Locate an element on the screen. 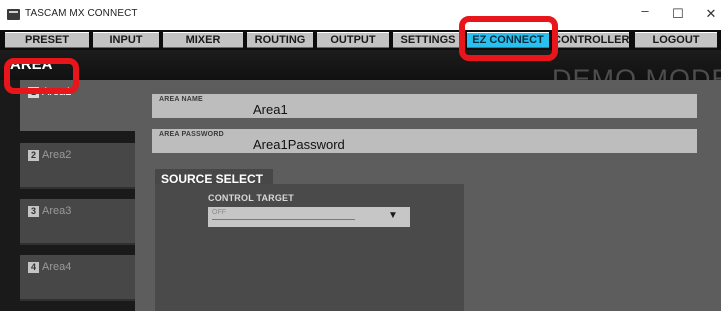  nav-preset-button: PRESET is located at coordinates (47, 40).